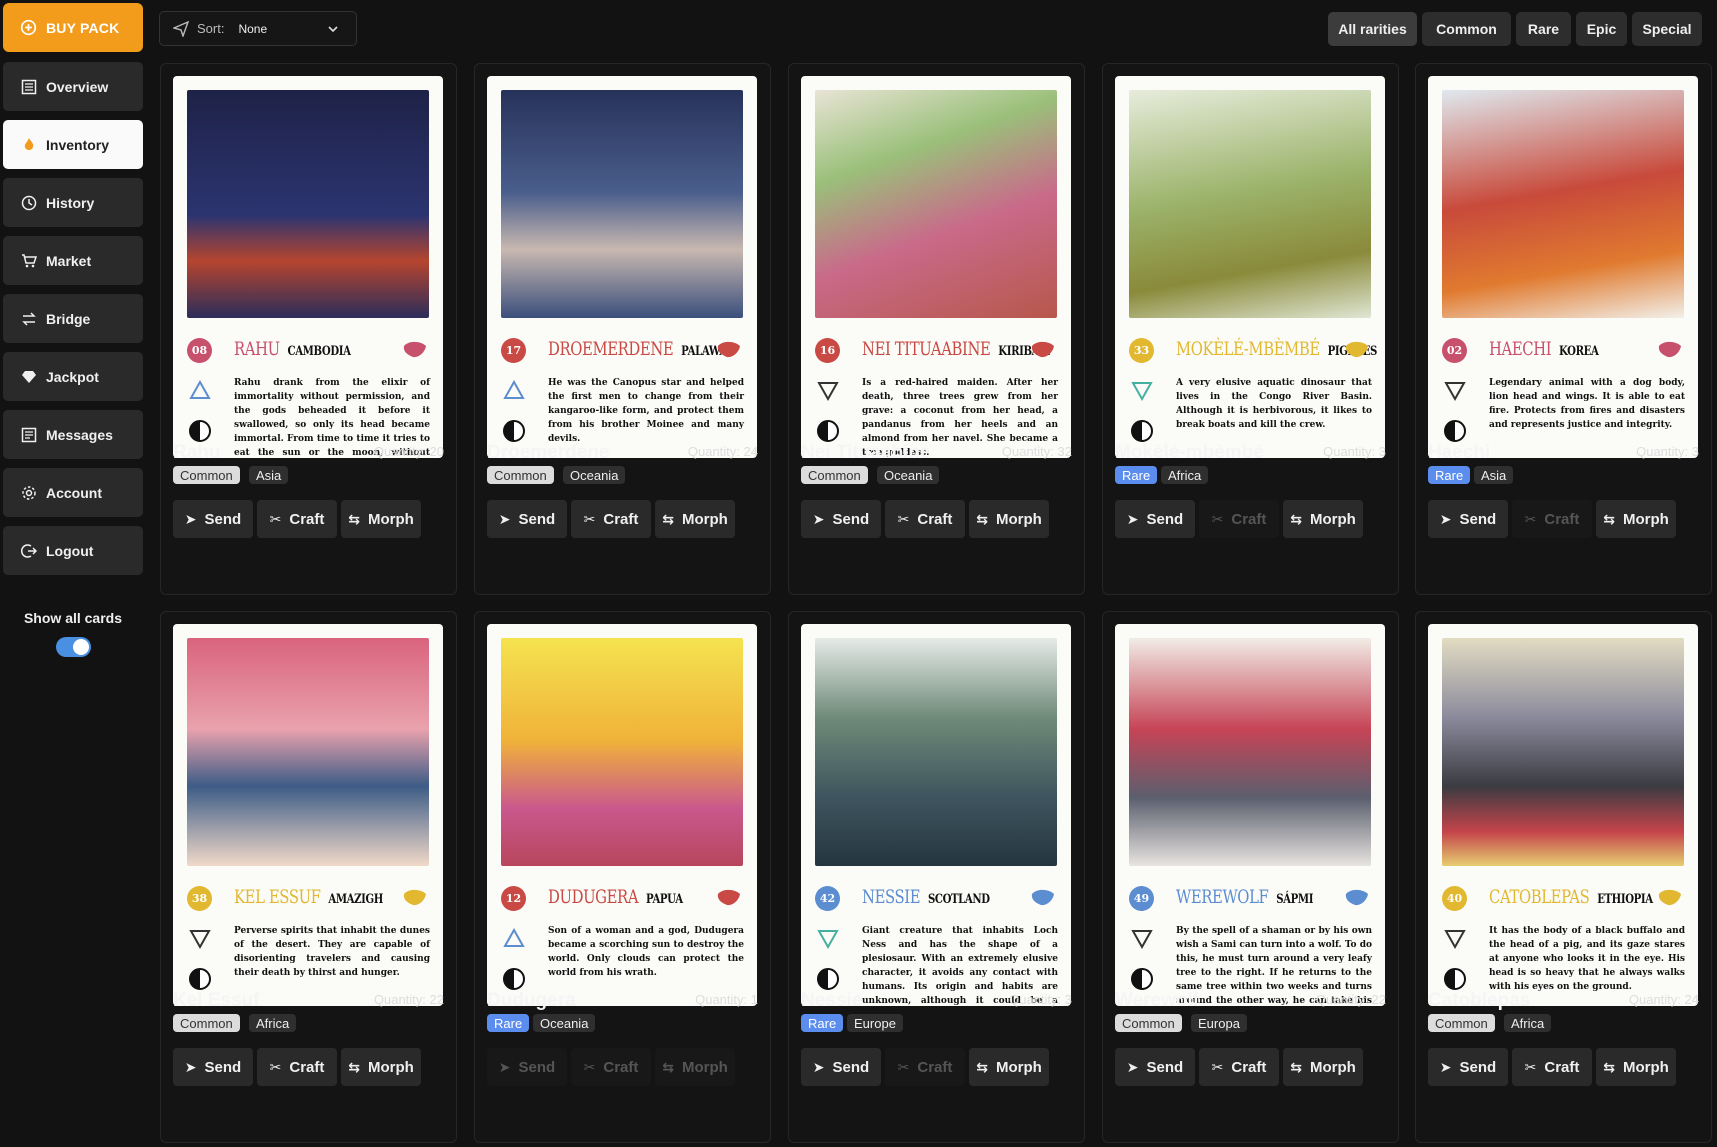 The height and width of the screenshot is (1147, 1717). Describe the element at coordinates (750, 451) in the screenshot. I see `quantity-value: 24` at that location.